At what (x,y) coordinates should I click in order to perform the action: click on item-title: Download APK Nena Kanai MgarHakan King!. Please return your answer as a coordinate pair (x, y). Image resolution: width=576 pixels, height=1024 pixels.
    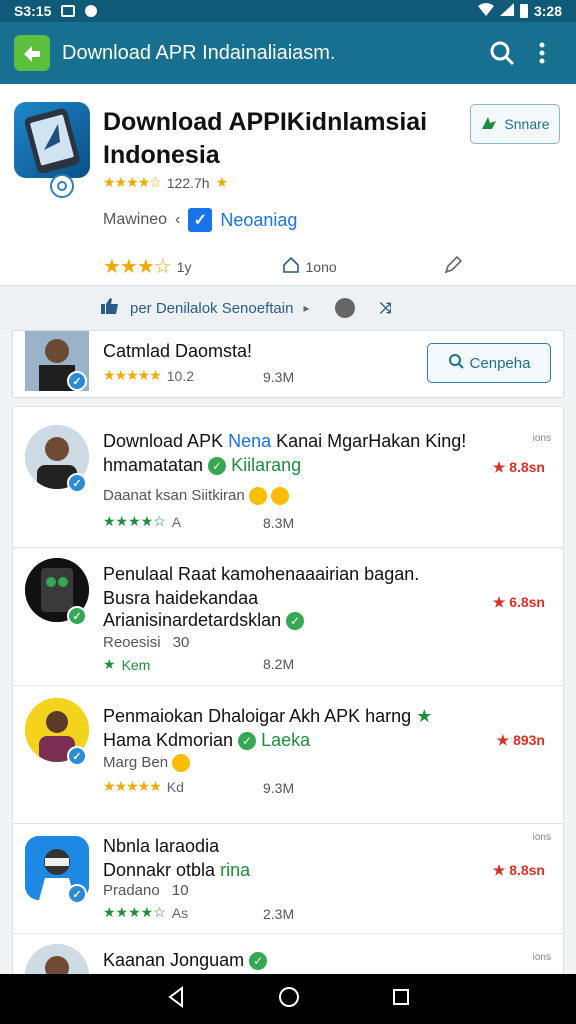
    Looking at the image, I should click on (284, 441).